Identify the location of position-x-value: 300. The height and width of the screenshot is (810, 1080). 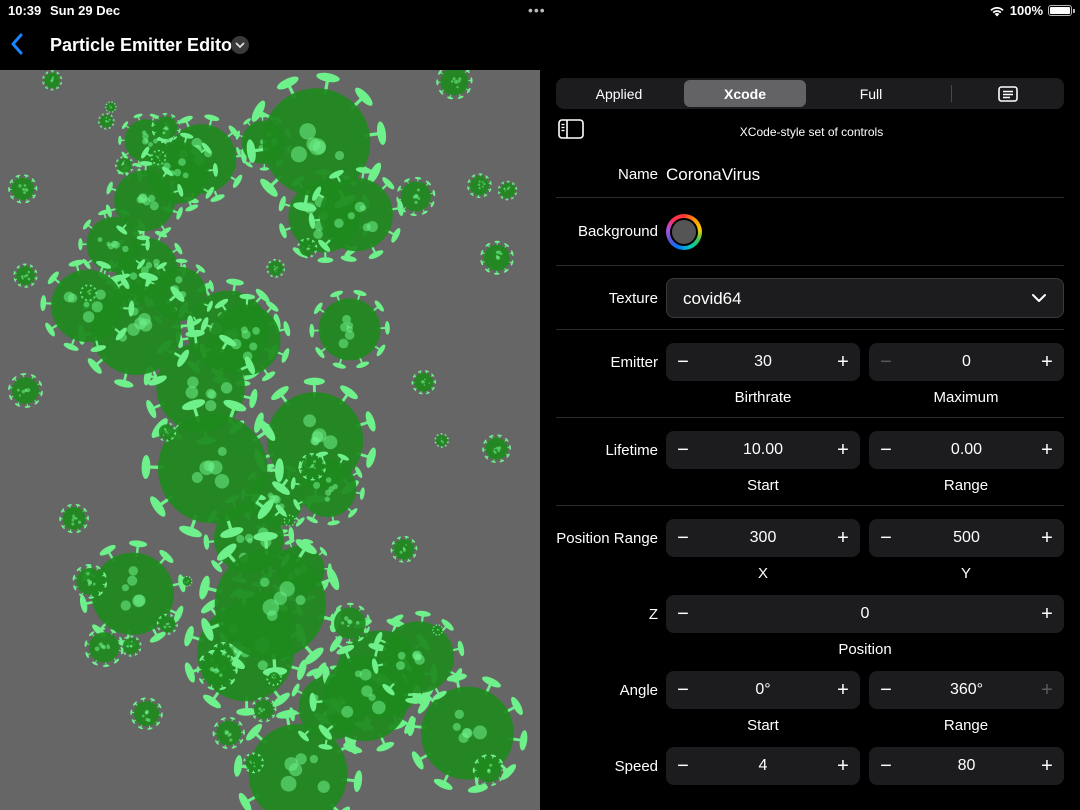
(763, 538).